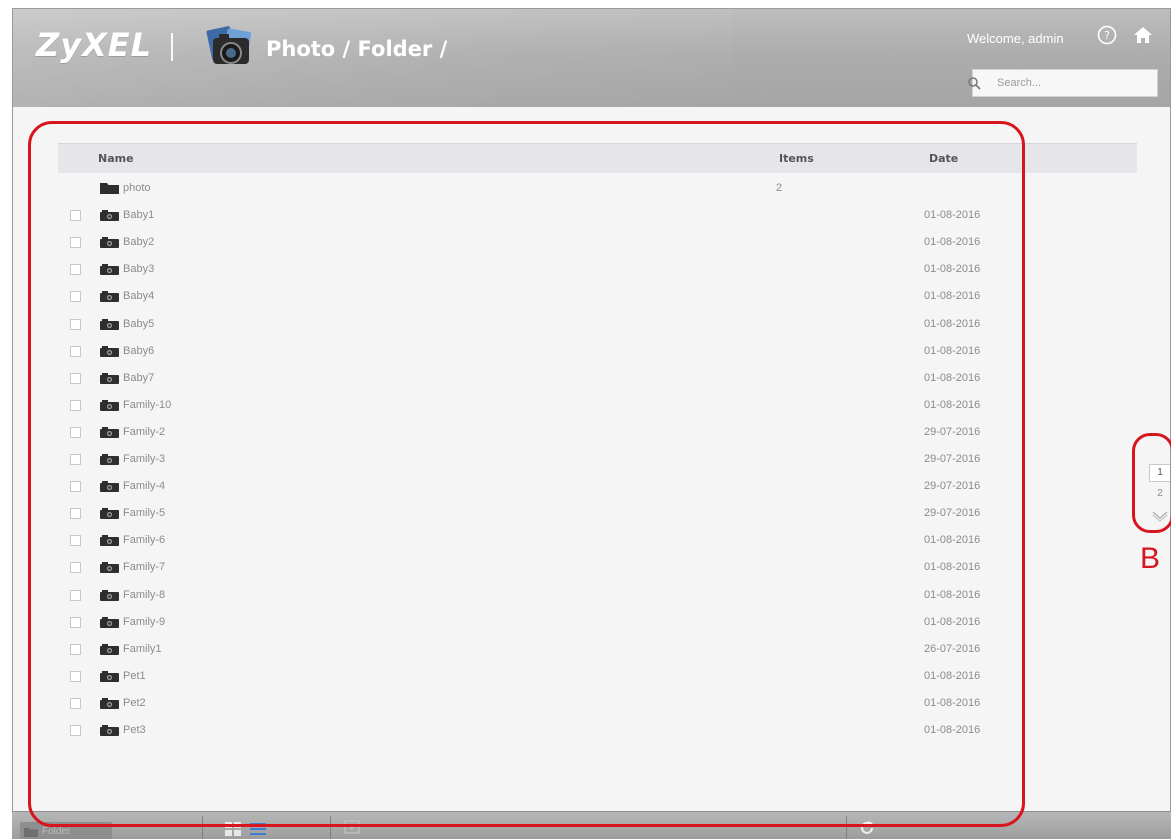  Describe the element at coordinates (229, 45) in the screenshot. I see `photo-app-icon` at that location.